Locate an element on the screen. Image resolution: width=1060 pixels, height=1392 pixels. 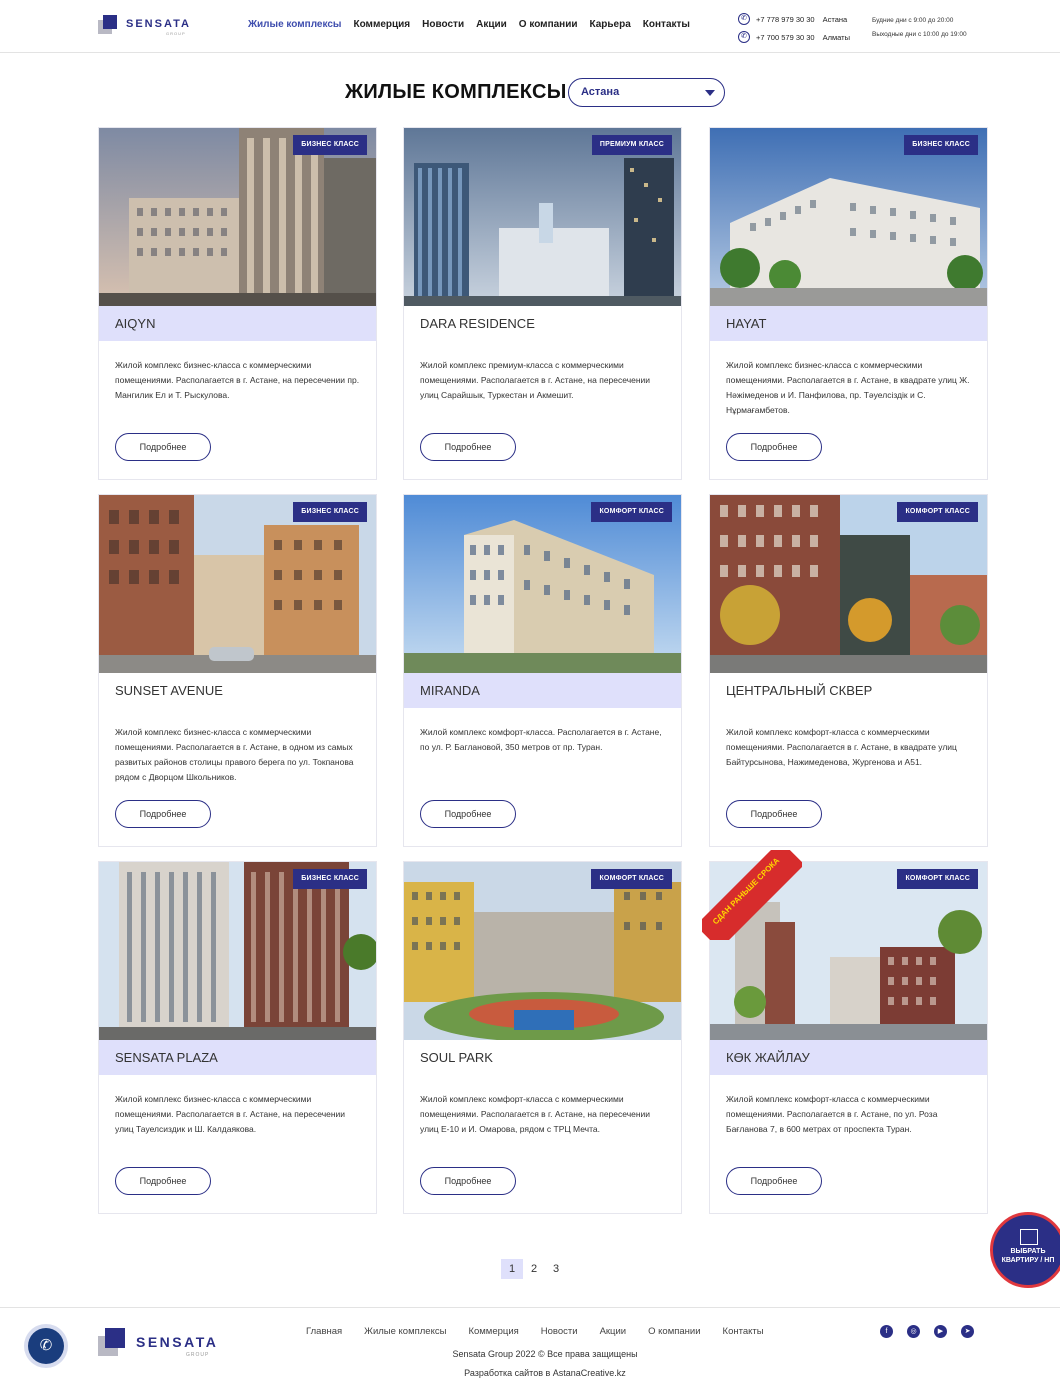
complex-name: SOUL PARK is located at coordinates (542, 1057).